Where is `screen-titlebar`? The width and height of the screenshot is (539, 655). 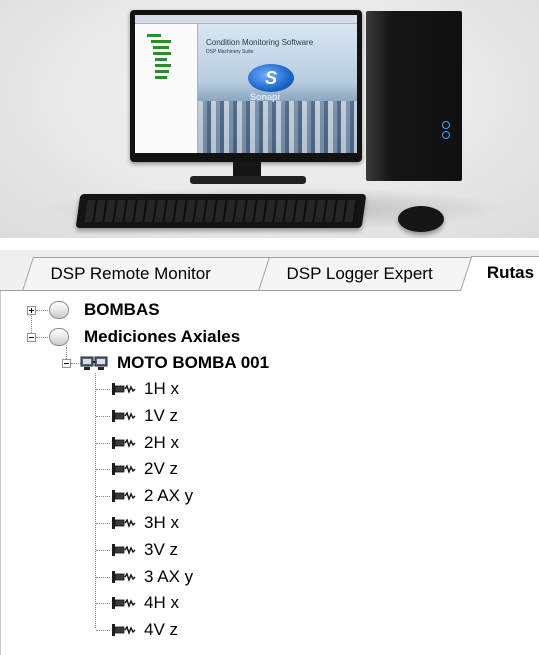
screen-titlebar is located at coordinates (246, 19).